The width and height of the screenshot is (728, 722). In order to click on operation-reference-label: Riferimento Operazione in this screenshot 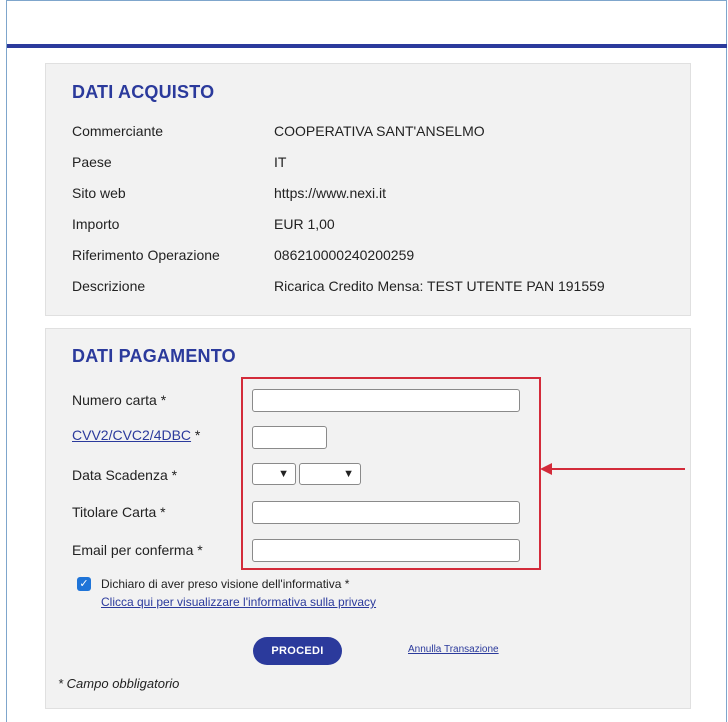, I will do `click(146, 255)`.